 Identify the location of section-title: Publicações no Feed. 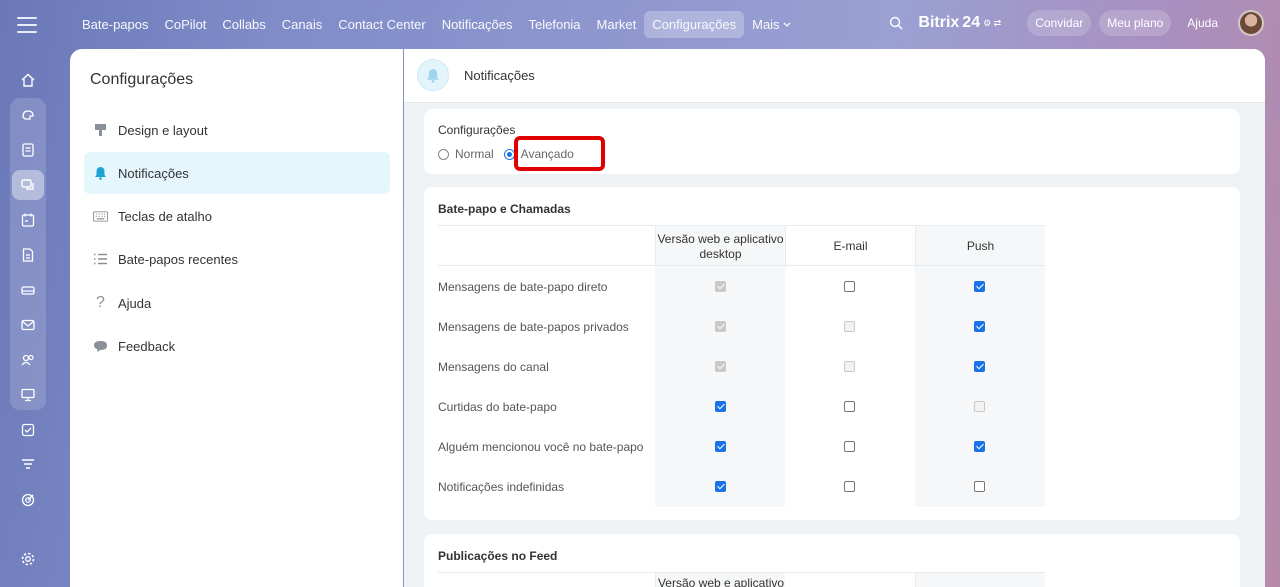
(498, 556).